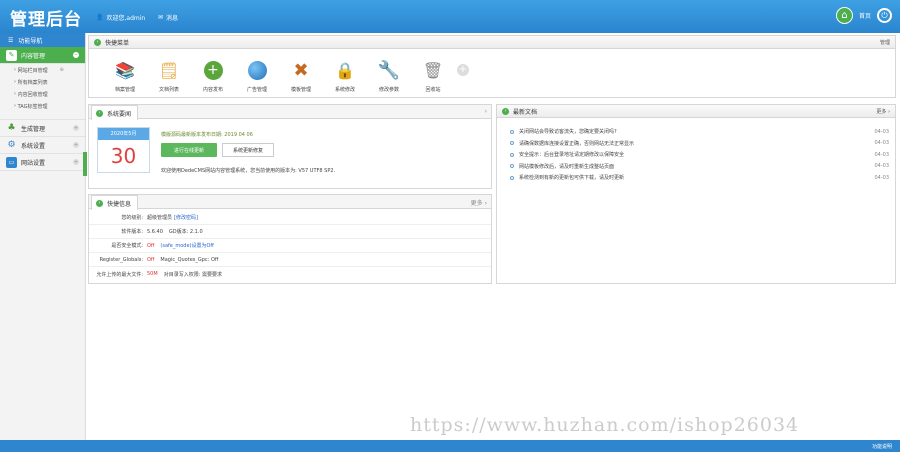 Image resolution: width=900 pixels, height=452 pixels. Describe the element at coordinates (290, 112) in the screenshot. I see `system-info-tabs: › 系统要闻 ›` at that location.